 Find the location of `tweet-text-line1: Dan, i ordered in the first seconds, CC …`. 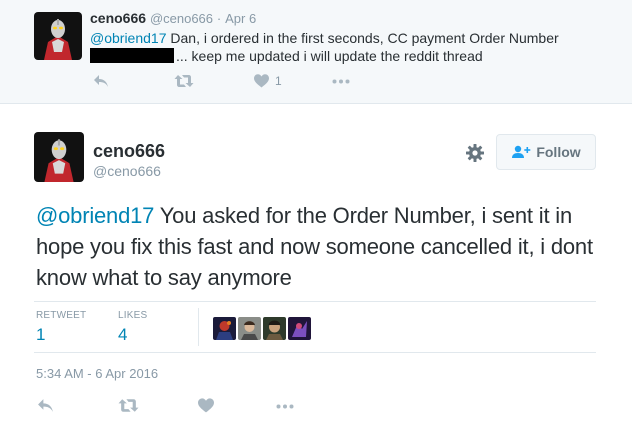

tweet-text-line1: Dan, i ordered in the first seconds, CC … is located at coordinates (362, 38).